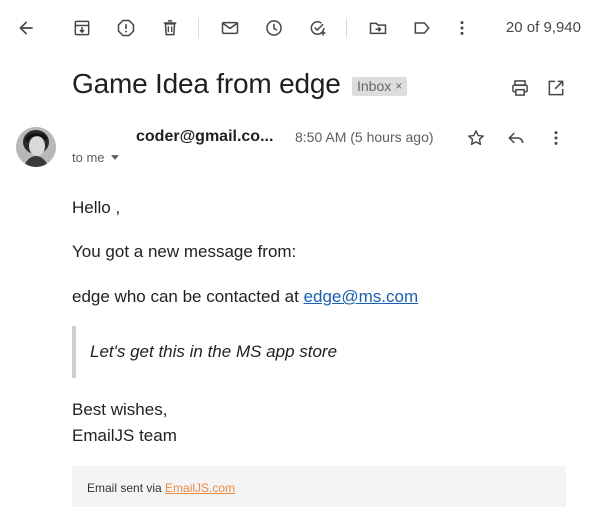  What do you see at coordinates (556, 138) in the screenshot?
I see `message-more-vert-icon` at bounding box center [556, 138].